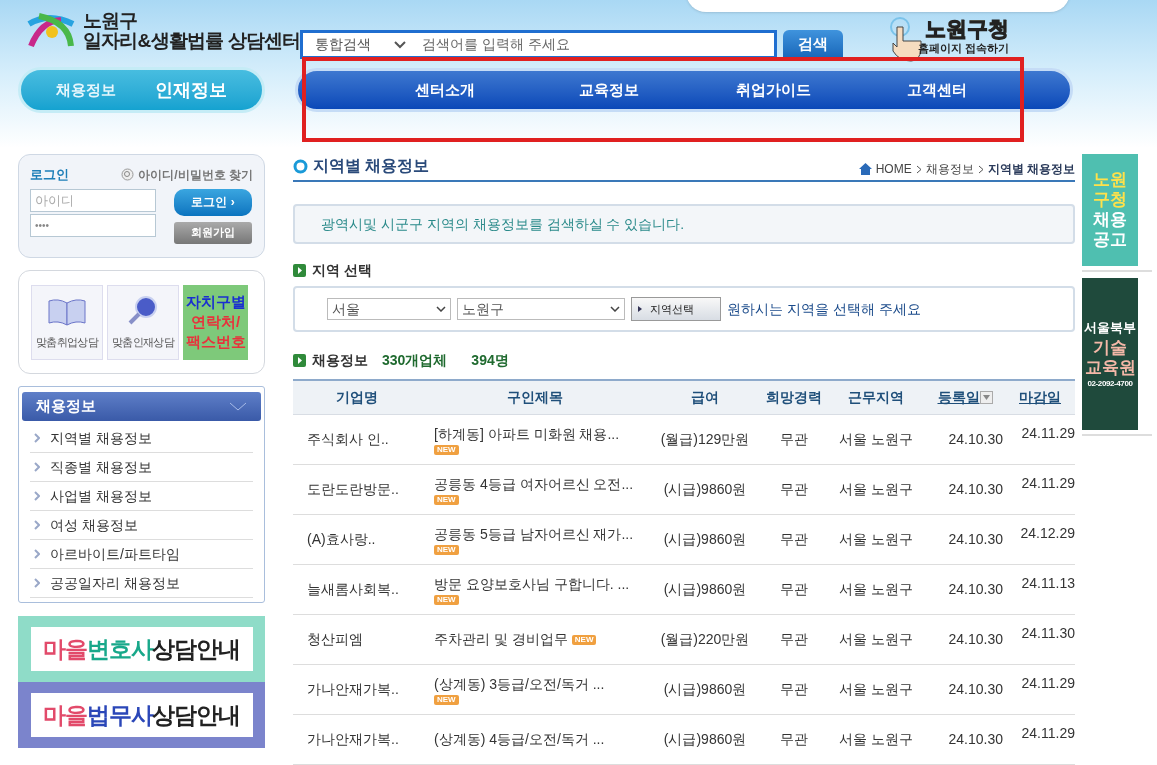 Image resolution: width=1157 pixels, height=765 pixels. Describe the element at coordinates (93, 225) in the screenshot. I see `password-field: ••••` at that location.